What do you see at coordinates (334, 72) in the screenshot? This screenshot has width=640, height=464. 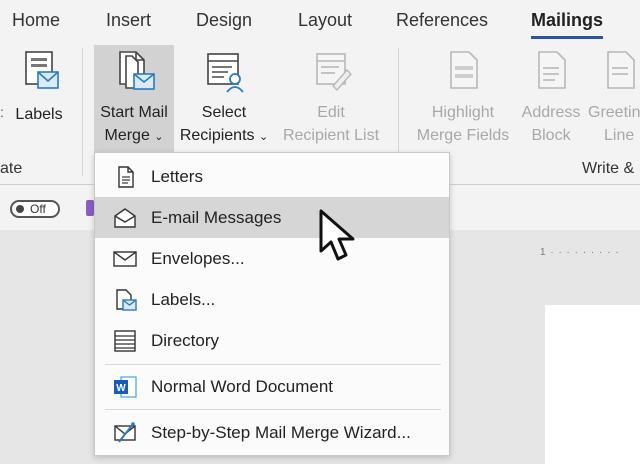 I see `edit-recipient-list-icon` at bounding box center [334, 72].